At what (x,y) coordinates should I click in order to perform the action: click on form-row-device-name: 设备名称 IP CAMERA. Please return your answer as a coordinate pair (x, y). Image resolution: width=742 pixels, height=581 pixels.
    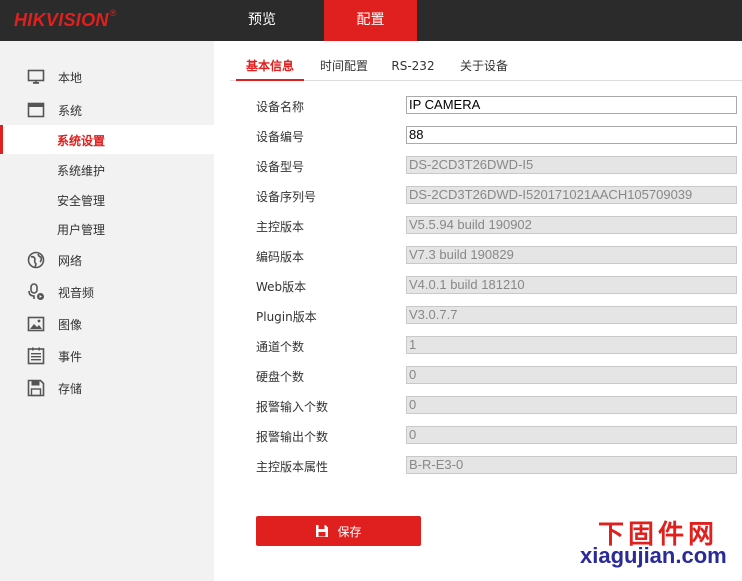
    Looking at the image, I should click on (499, 106).